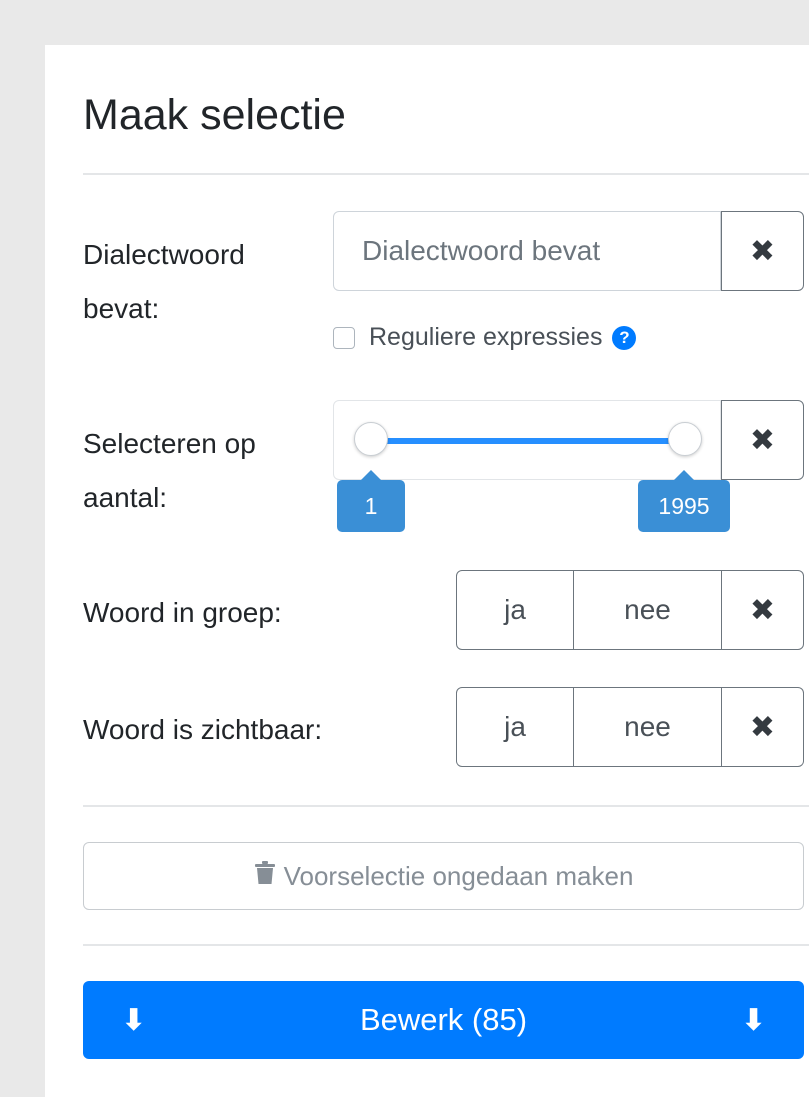 This screenshot has height=1097, width=809. I want to click on slider-max-handle, so click(685, 439).